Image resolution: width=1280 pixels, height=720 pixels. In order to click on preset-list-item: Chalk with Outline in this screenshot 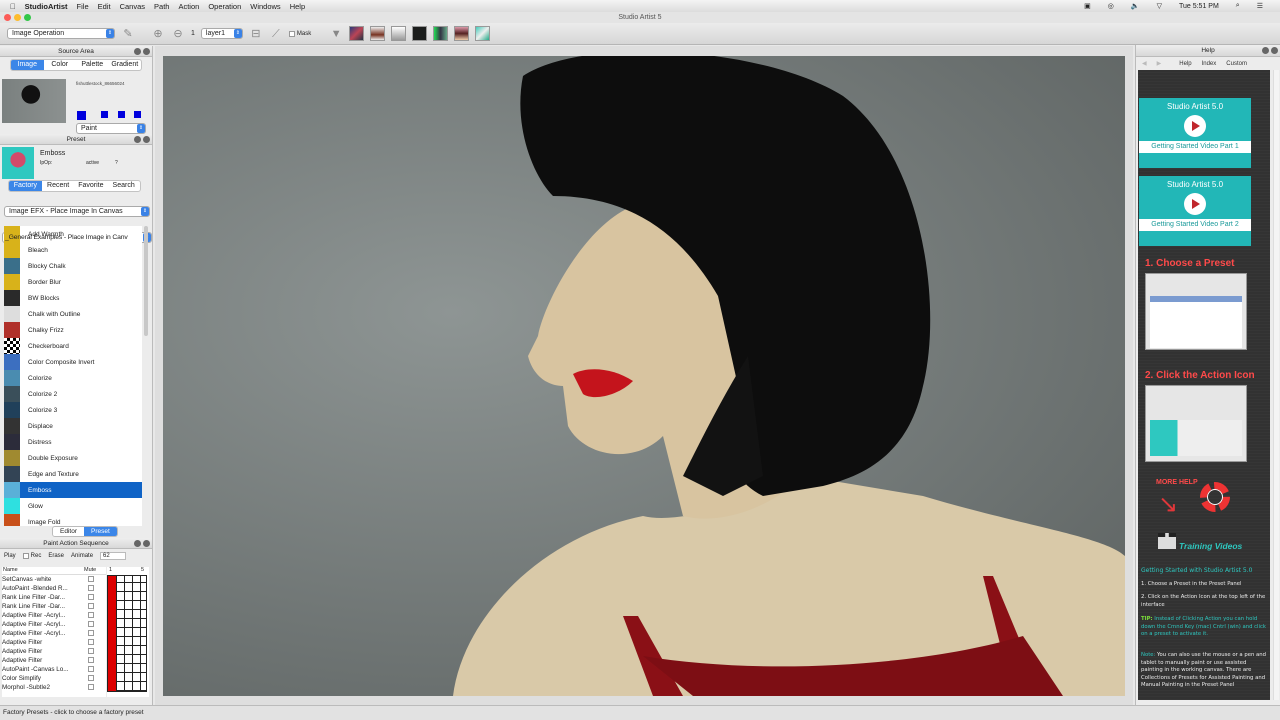, I will do `click(73, 314)`.